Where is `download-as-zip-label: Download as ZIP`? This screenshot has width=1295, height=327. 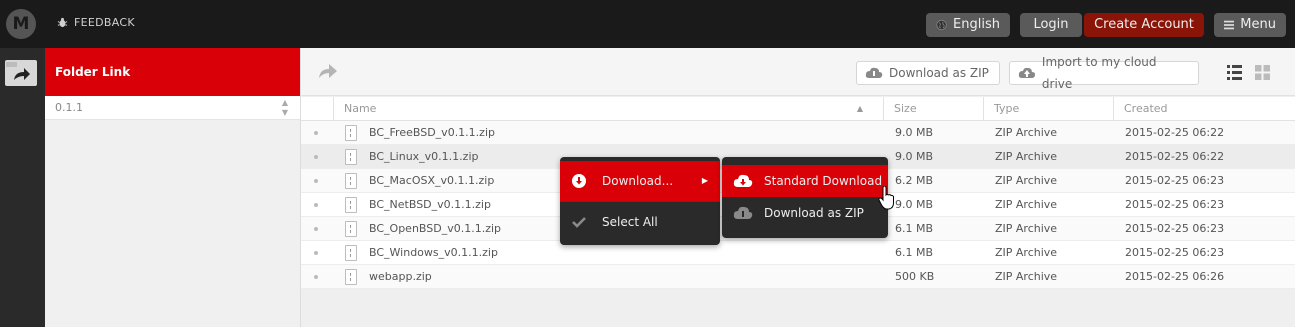 download-as-zip-label: Download as ZIP is located at coordinates (939, 73).